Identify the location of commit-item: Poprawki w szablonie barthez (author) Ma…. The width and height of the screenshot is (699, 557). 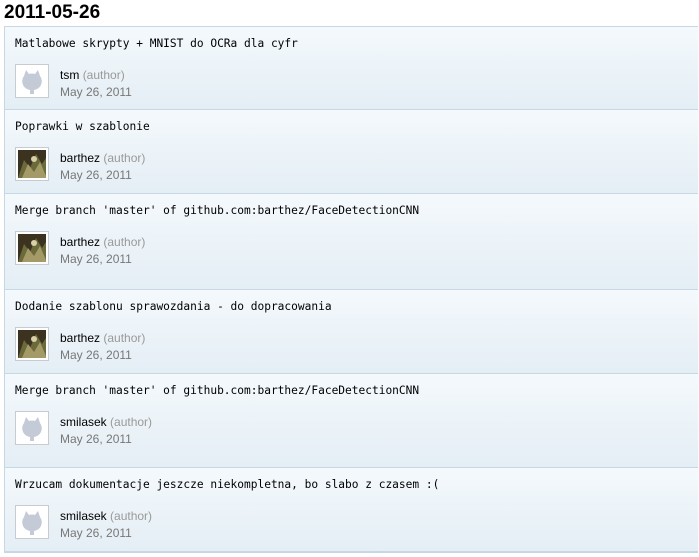
(351, 152).